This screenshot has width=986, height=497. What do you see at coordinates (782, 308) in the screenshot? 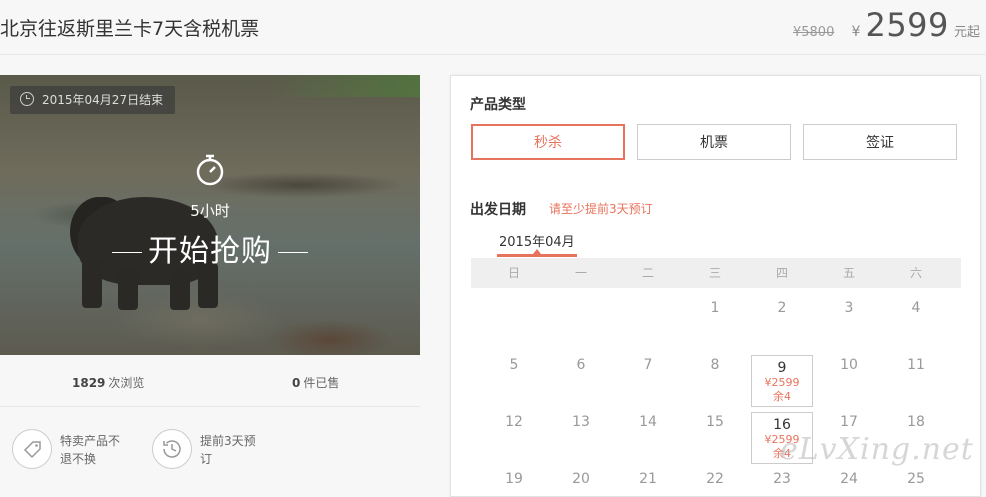
I see `calendar-day: 2` at bounding box center [782, 308].